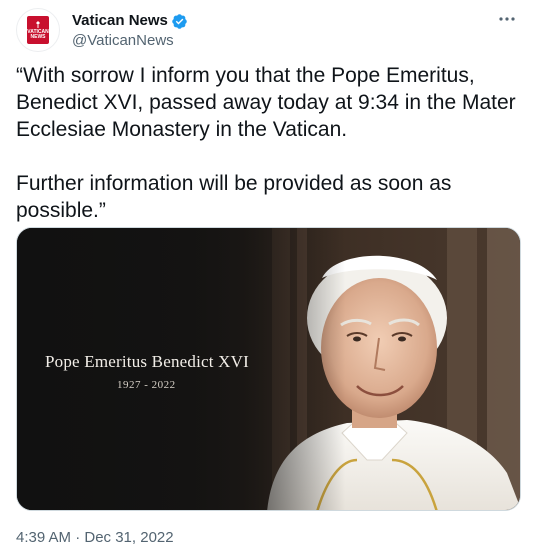 This screenshot has width=537, height=560. I want to click on avatar-text-line-2: NEWS, so click(38, 37).